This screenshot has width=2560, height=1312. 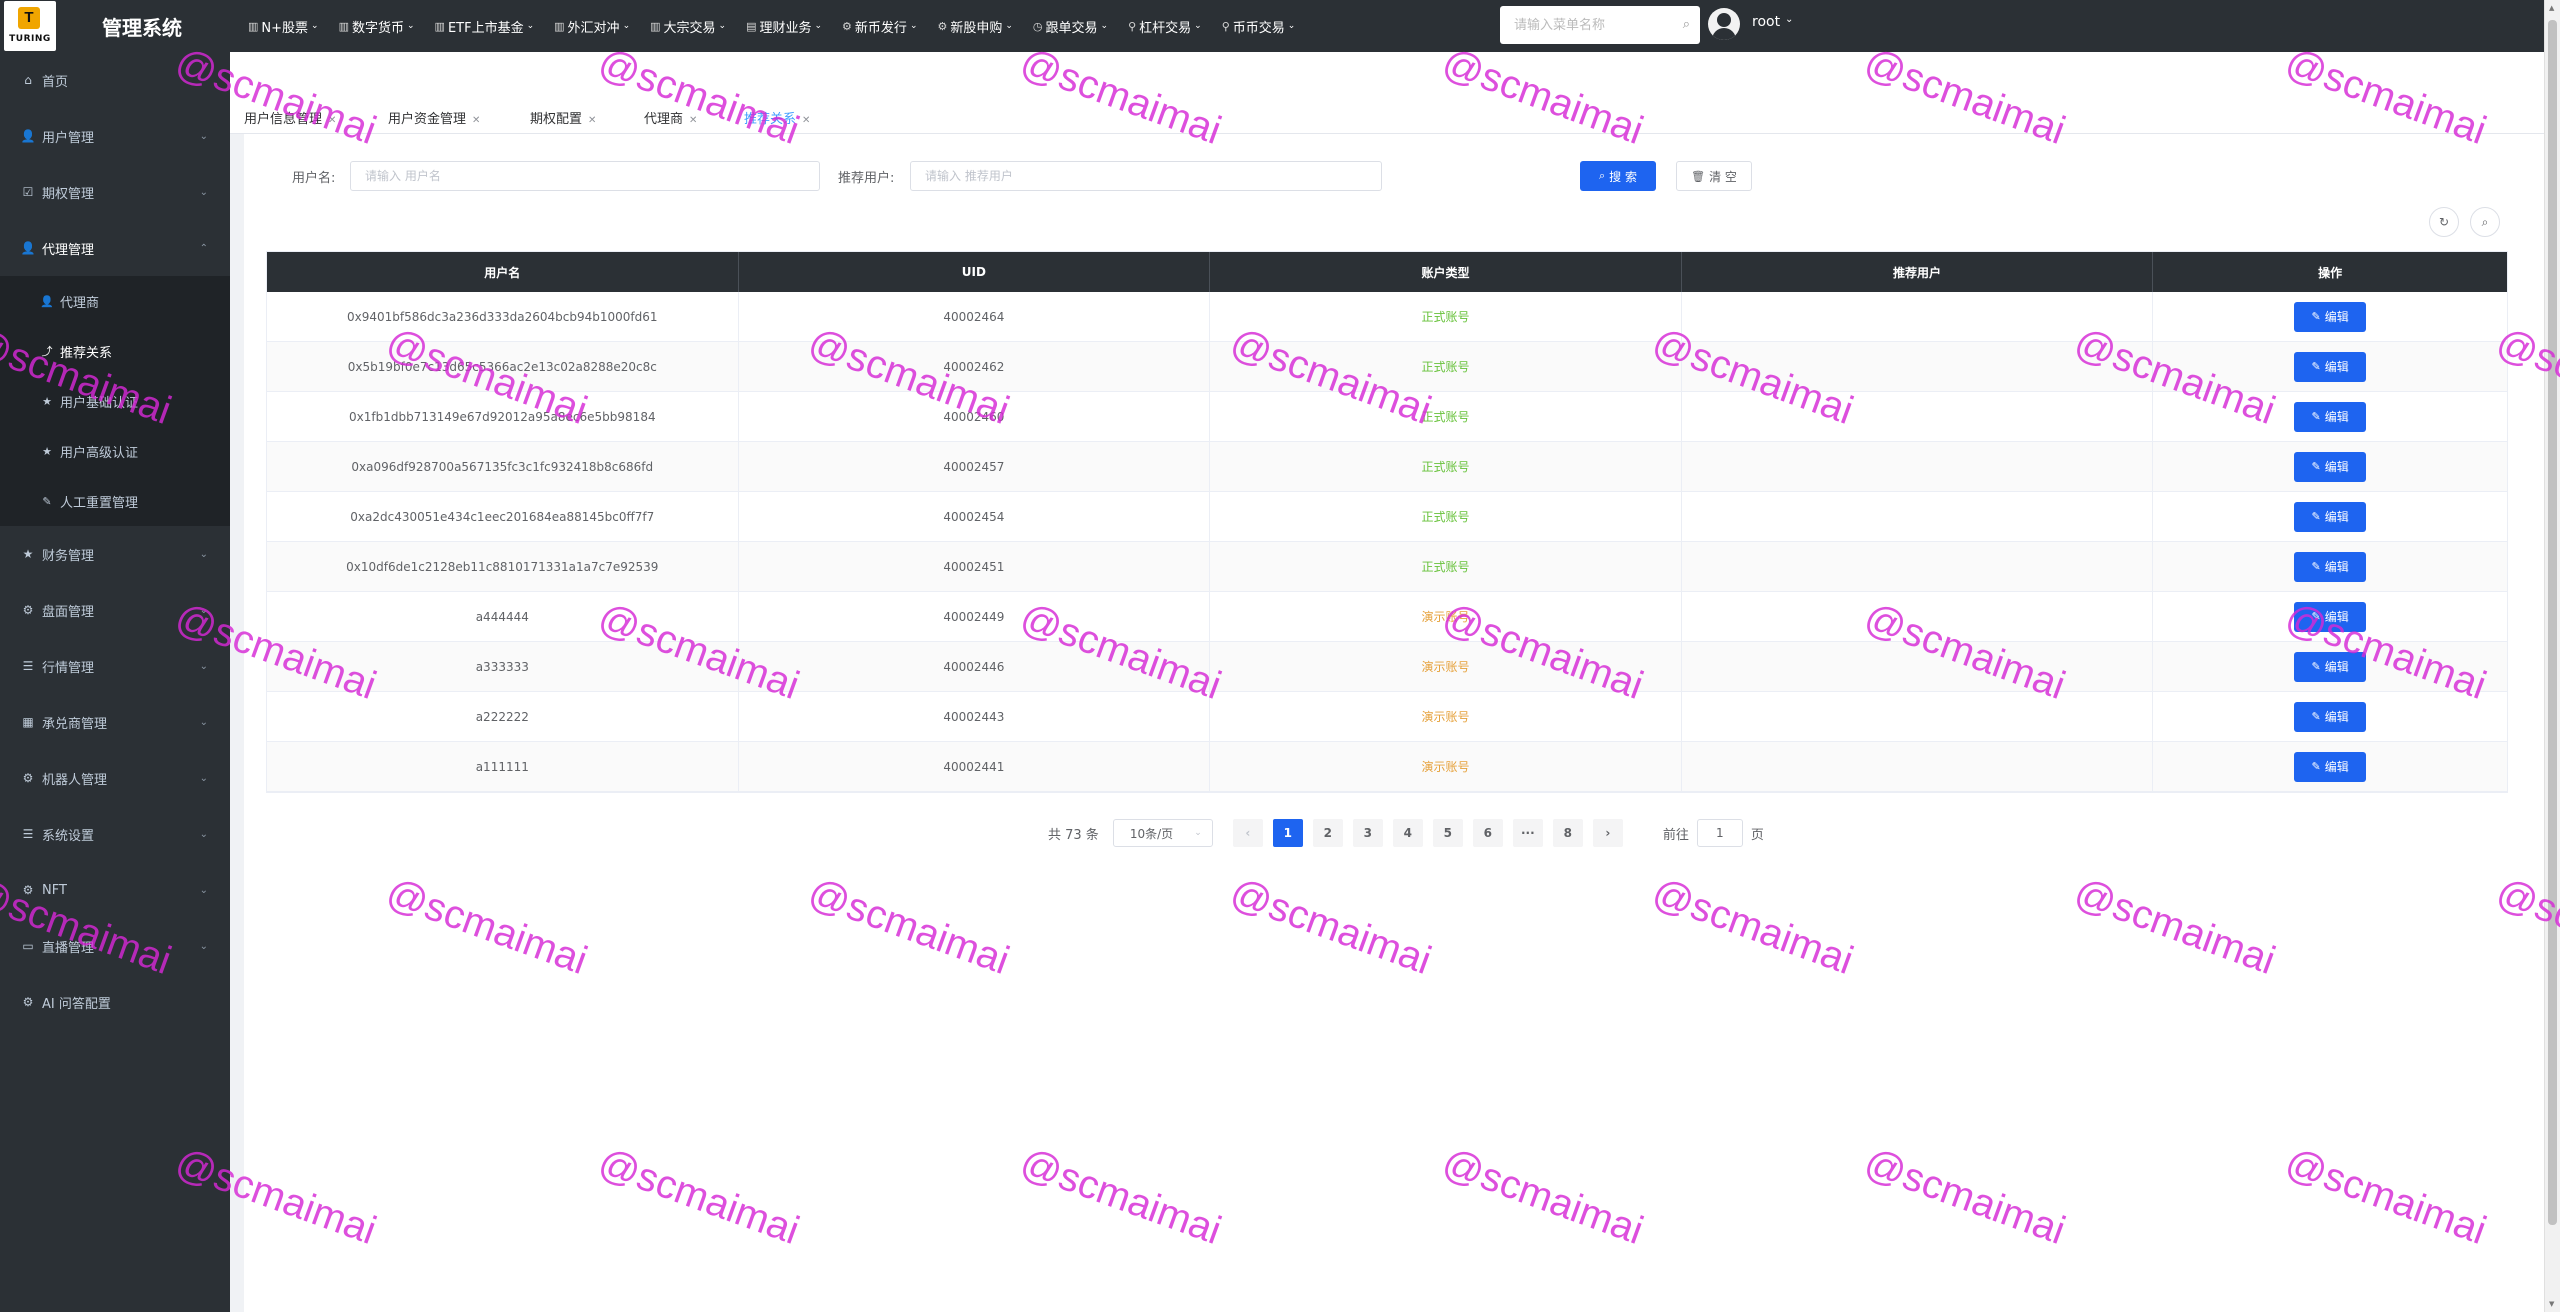 I want to click on topnav-item-6: ⚙ 新币发行 ⌄, so click(x=879, y=26).